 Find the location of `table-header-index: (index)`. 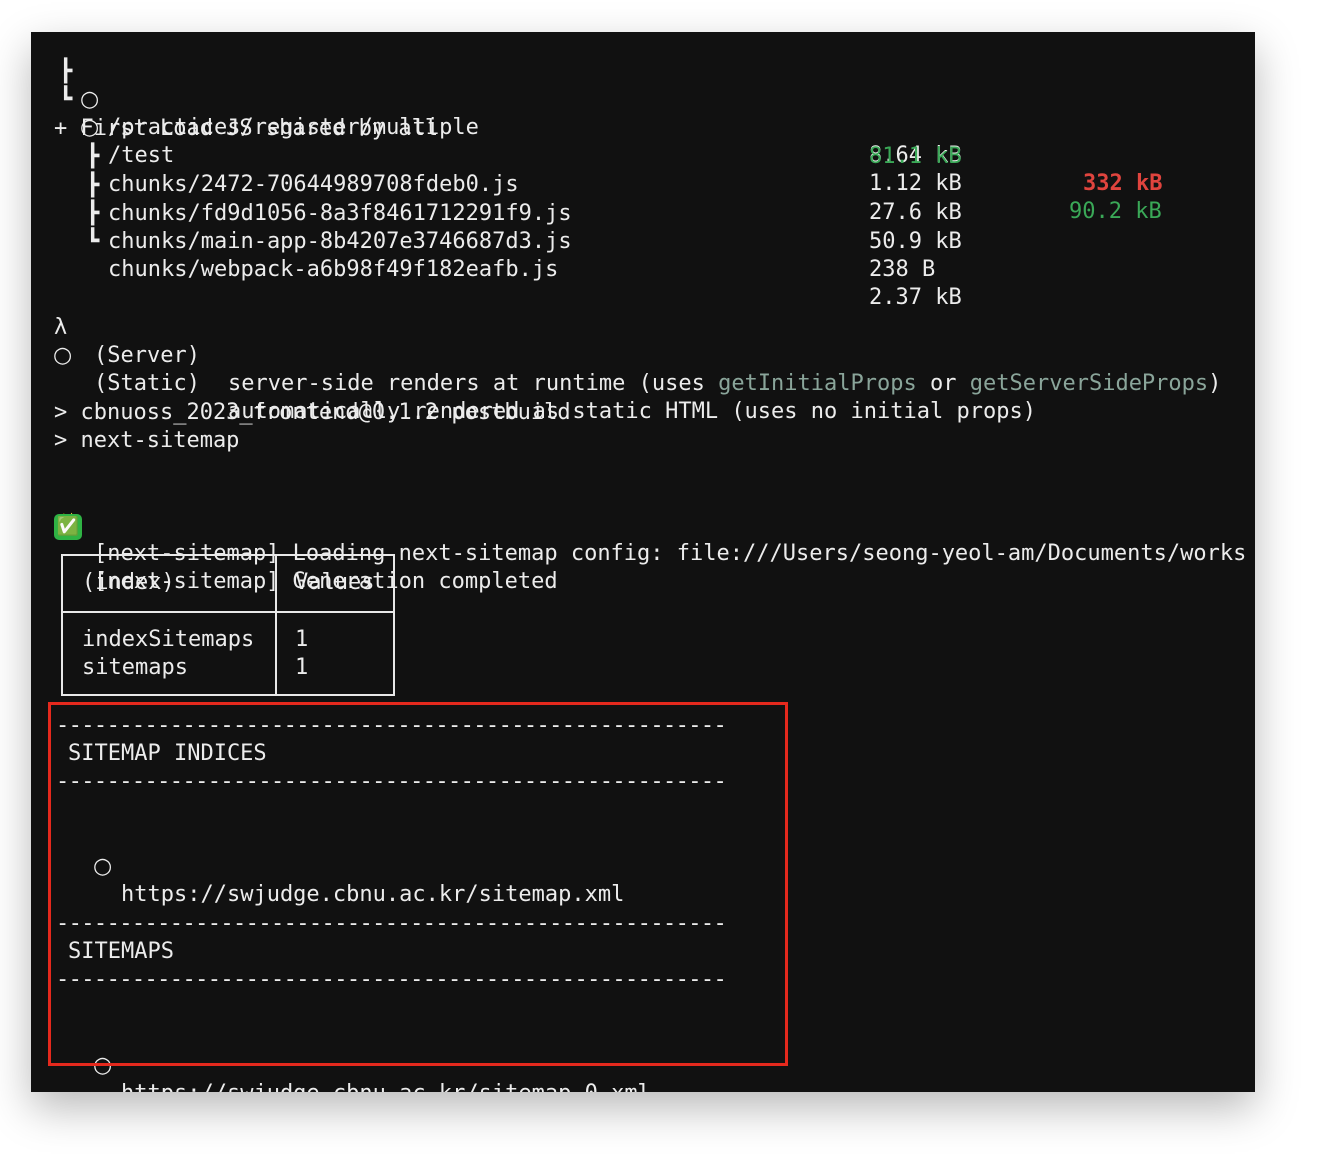

table-header-index: (index) is located at coordinates (128, 582).